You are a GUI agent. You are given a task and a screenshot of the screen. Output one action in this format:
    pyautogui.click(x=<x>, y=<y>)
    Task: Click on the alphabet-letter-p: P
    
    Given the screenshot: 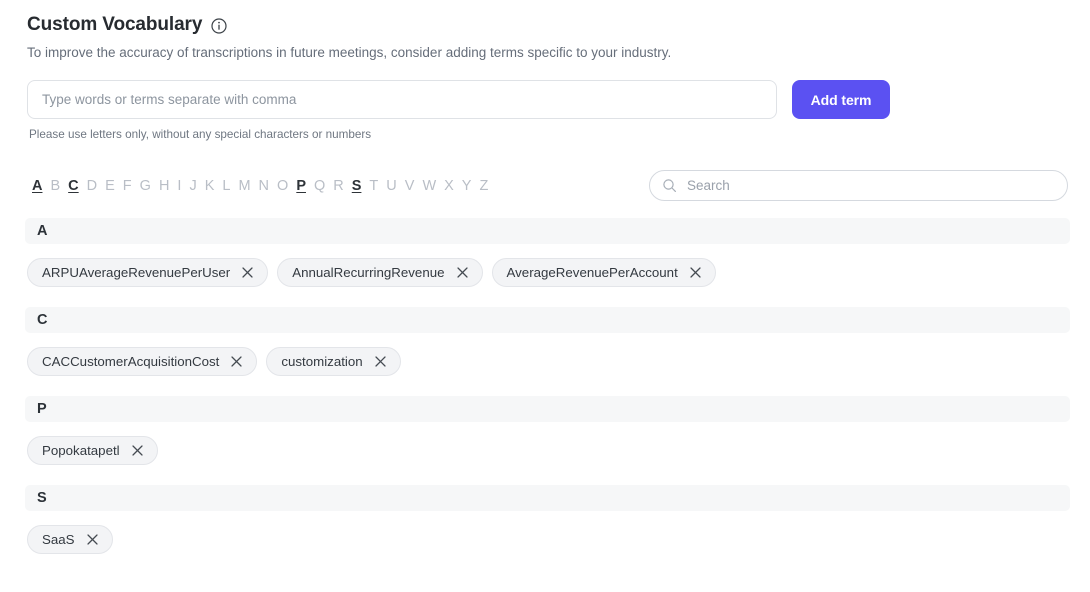 What is the action you would take?
    pyautogui.click(x=301, y=186)
    